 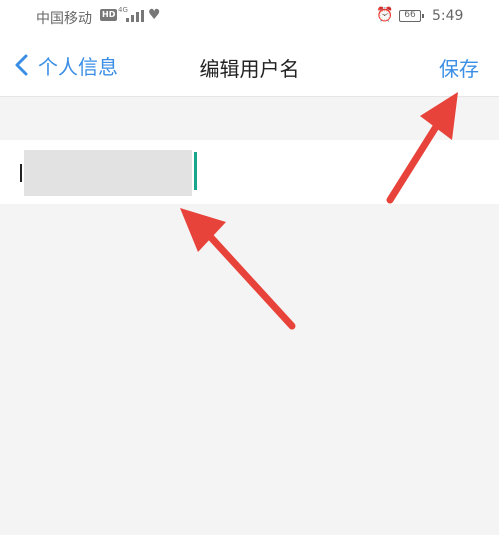 I want to click on alarm-icon: ⏰, so click(x=385, y=15).